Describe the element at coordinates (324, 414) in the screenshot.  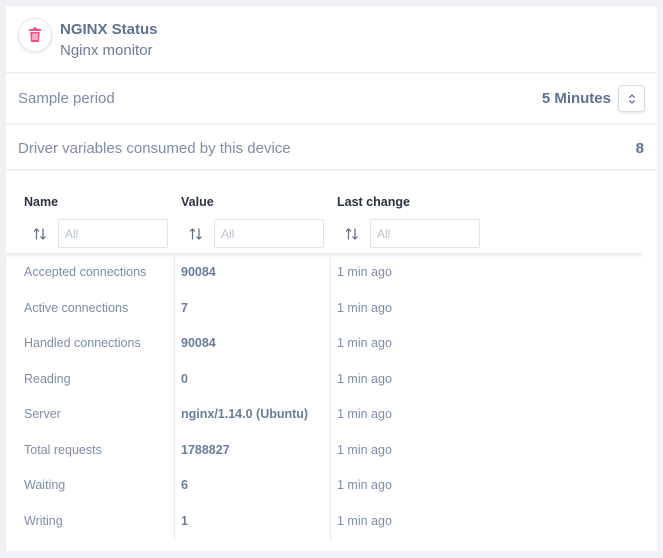
I see `table-row: Server nginx/1.14.0 (Ubuntu) 1 min ago` at that location.